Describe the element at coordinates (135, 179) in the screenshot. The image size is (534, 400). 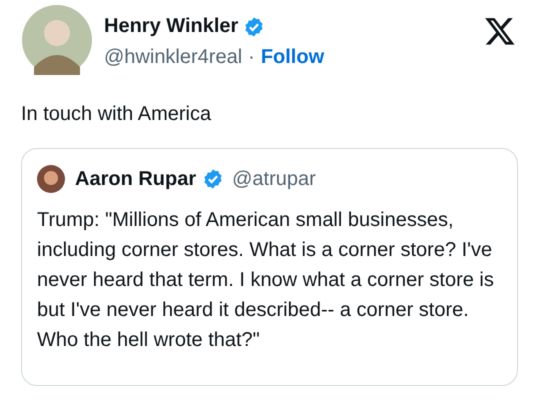
I see `quoted-author-name: Aaron Rupar` at that location.